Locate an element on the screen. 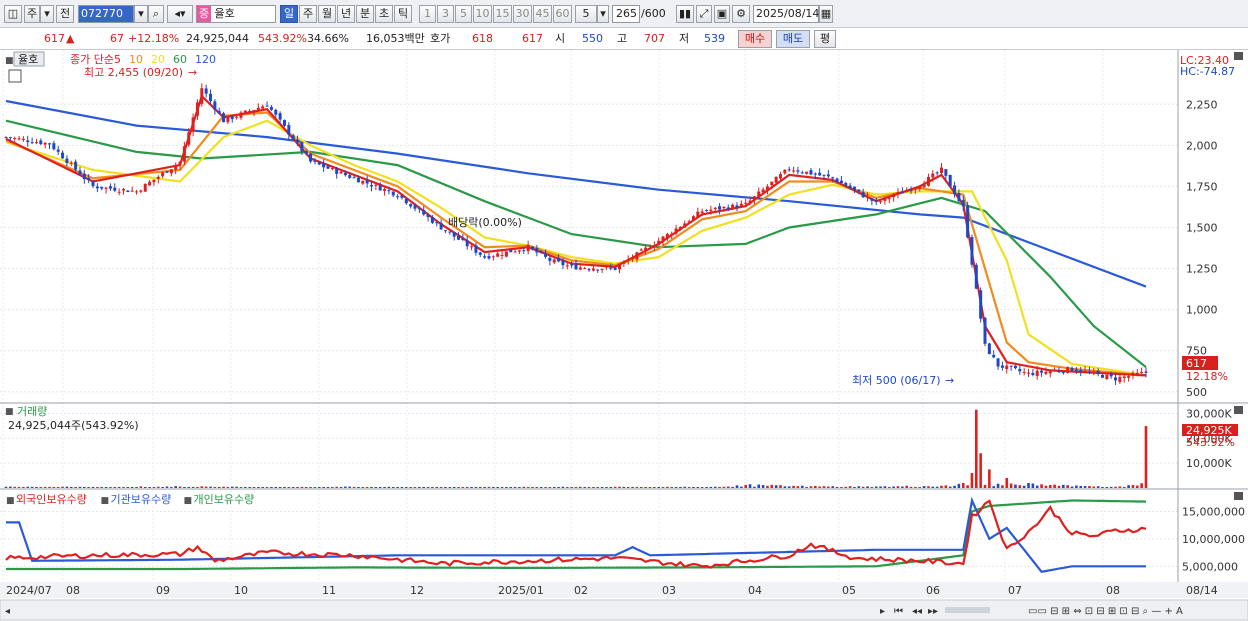 The width and height of the screenshot is (1248, 621). period-button-6: 틱 is located at coordinates (403, 14).